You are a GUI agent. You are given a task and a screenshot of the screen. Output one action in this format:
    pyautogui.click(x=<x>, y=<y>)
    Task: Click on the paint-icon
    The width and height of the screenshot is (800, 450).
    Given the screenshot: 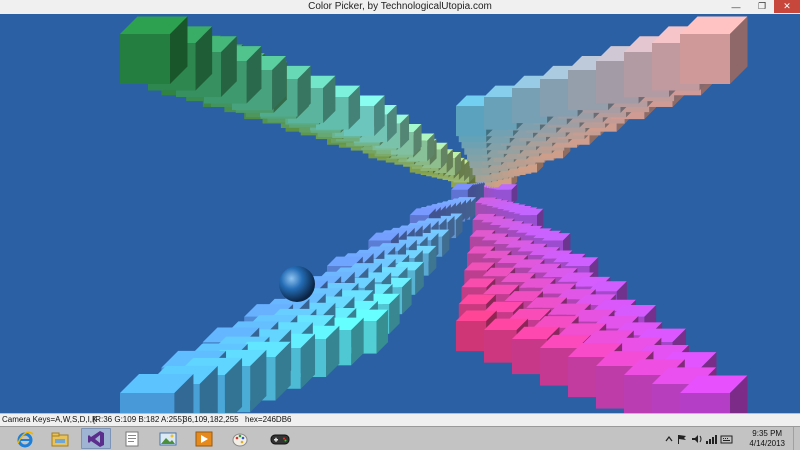 What is the action you would take?
    pyautogui.click(x=240, y=439)
    